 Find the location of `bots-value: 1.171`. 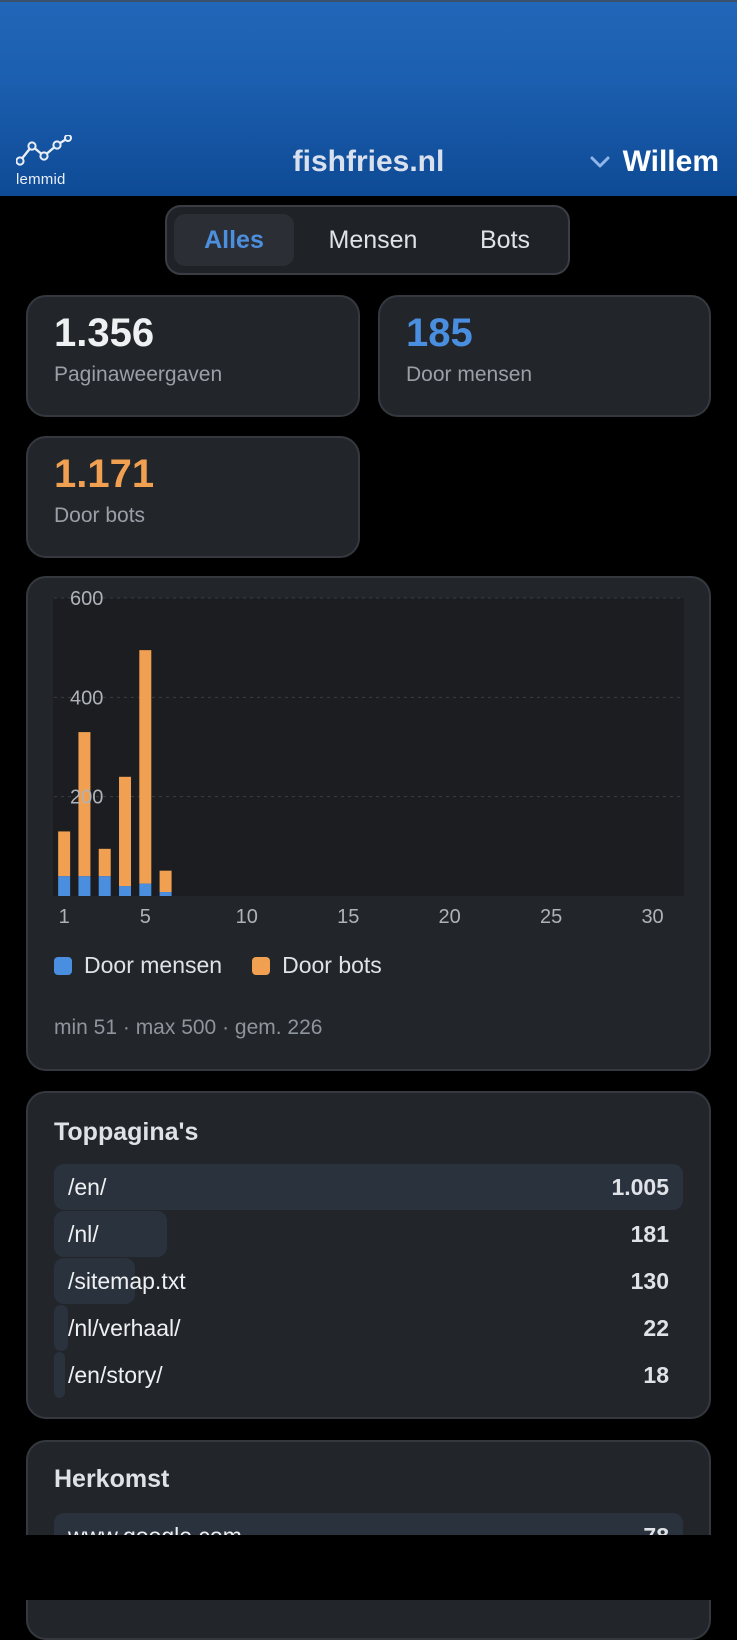

bots-value: 1.171 is located at coordinates (104, 474).